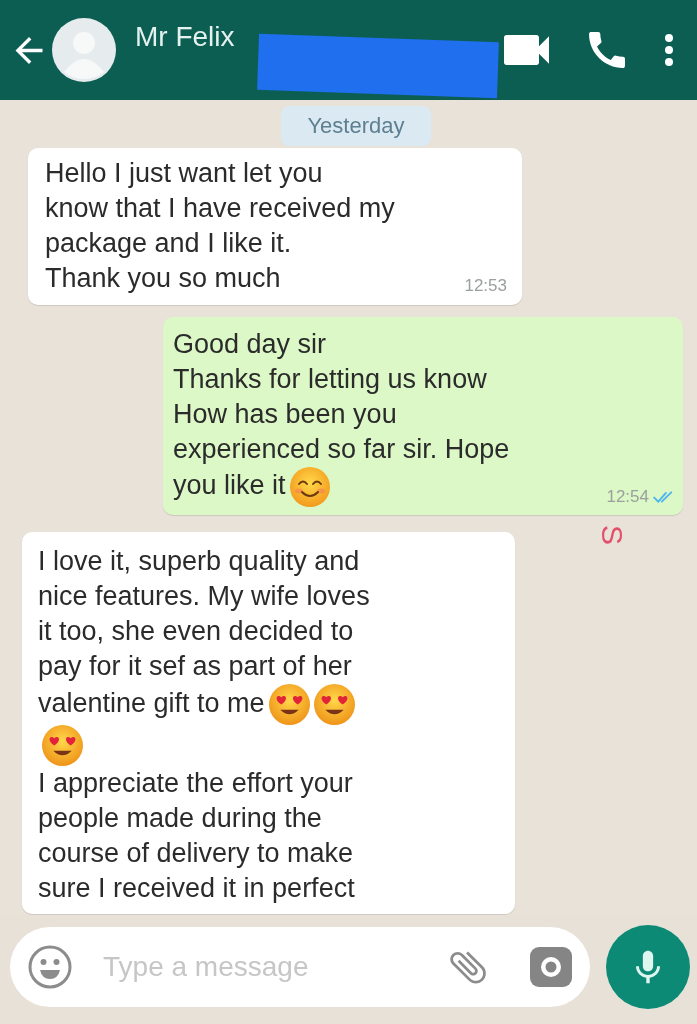 The image size is (697, 1024). I want to click on message-text: Hello I just want let you know that I have received my package and I like it. Thank you so much, so click(220, 225).